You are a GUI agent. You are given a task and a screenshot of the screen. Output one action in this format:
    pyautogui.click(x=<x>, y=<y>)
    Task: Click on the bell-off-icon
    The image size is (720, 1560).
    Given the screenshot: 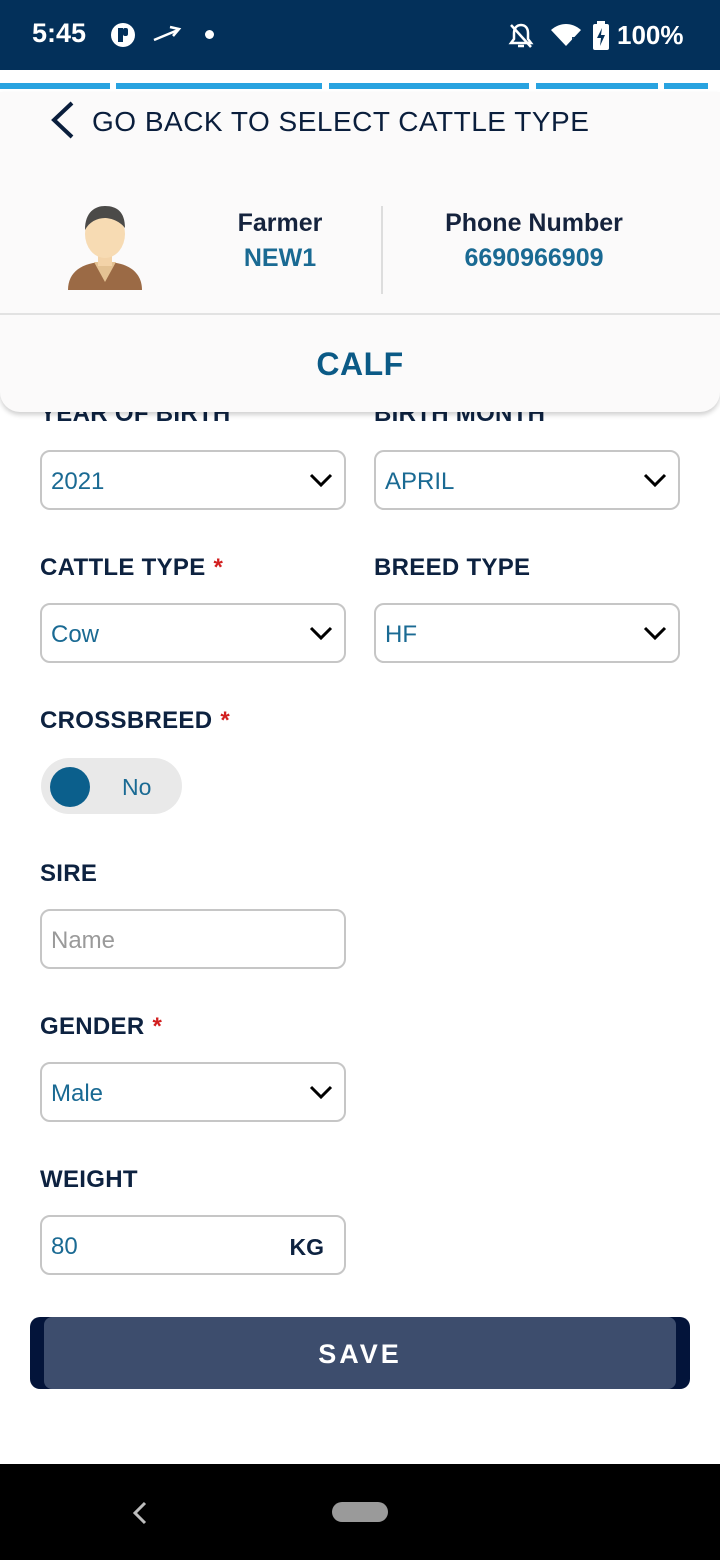 What is the action you would take?
    pyautogui.click(x=521, y=38)
    